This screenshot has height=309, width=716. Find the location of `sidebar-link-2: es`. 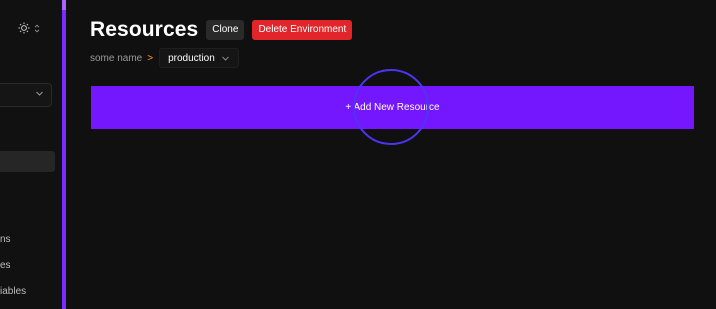

sidebar-link-2: es is located at coordinates (28, 265).